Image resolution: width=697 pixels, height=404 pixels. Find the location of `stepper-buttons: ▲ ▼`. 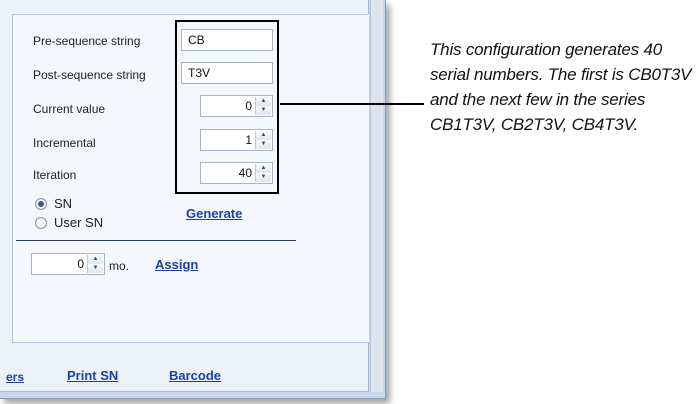

stepper-buttons: ▲ ▼ is located at coordinates (95, 264).